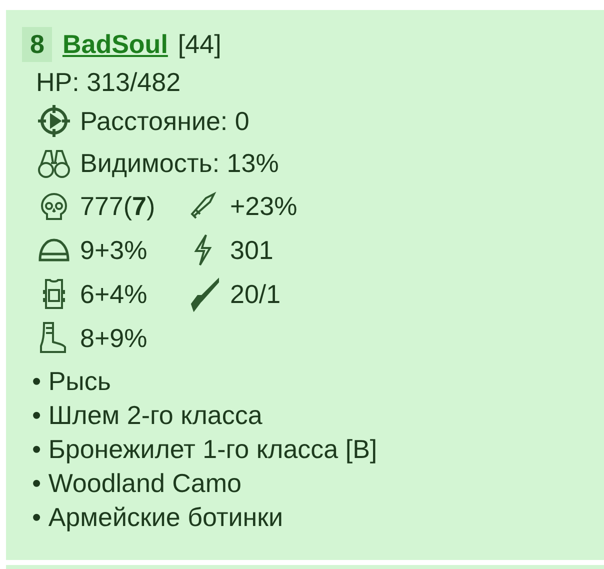 This screenshot has height=569, width=604. What do you see at coordinates (54, 121) in the screenshot?
I see `crosshair-icon` at bounding box center [54, 121].